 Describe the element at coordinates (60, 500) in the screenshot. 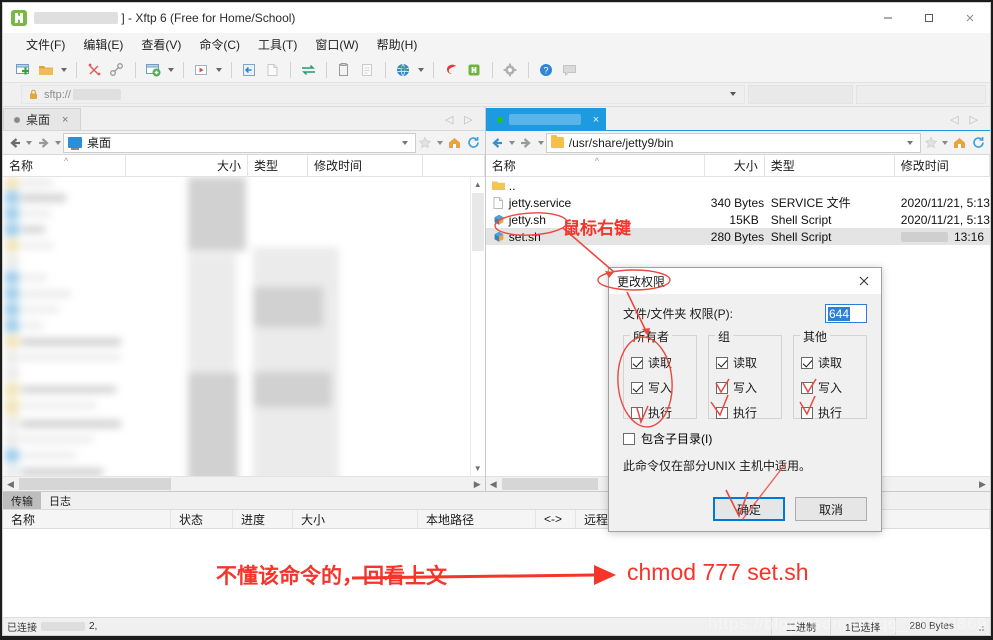

I see `tab-log: 日志` at that location.